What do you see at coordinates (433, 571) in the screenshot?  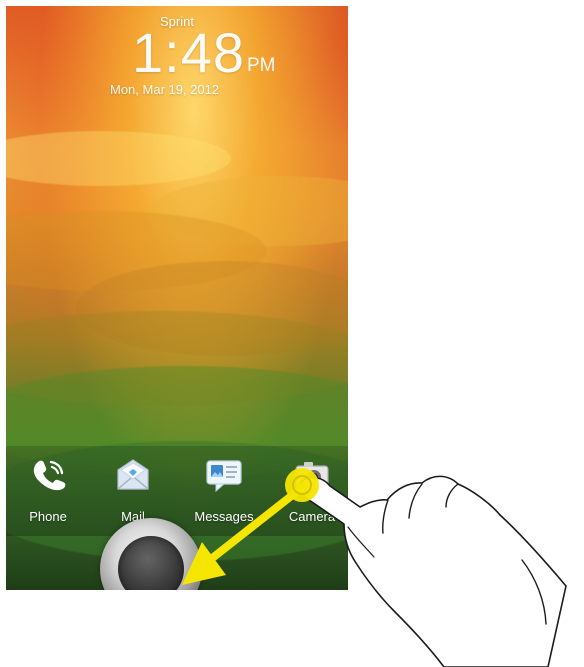 I see `hand-icon` at bounding box center [433, 571].